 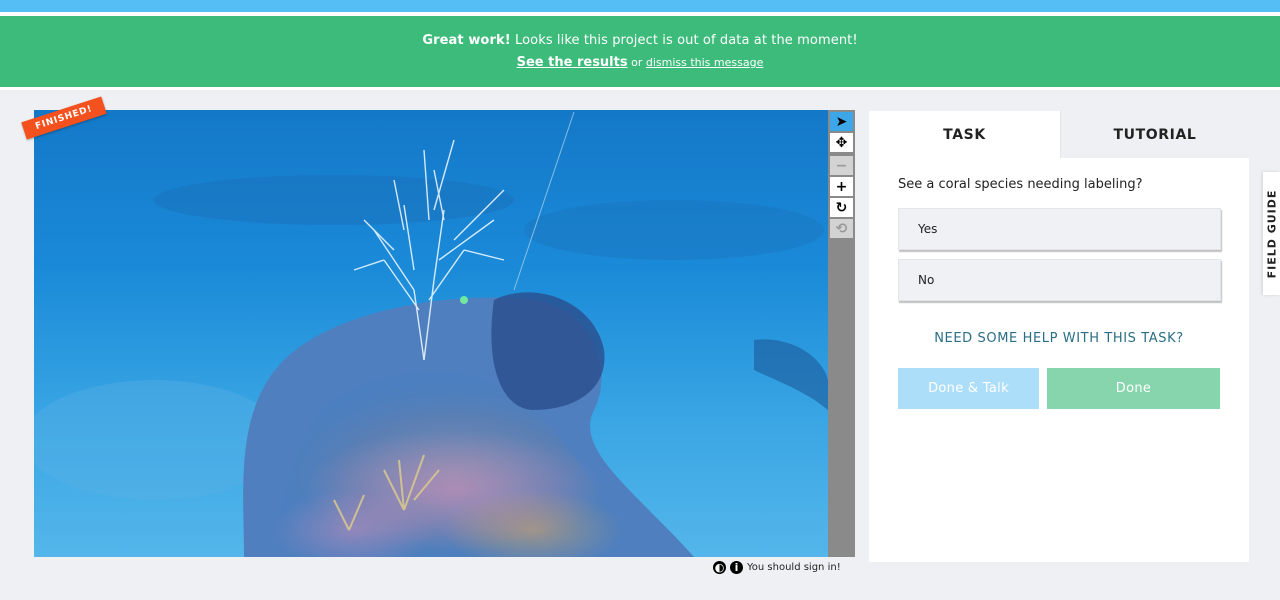 I want to click on contrast-icon: ◐, so click(x=719, y=567).